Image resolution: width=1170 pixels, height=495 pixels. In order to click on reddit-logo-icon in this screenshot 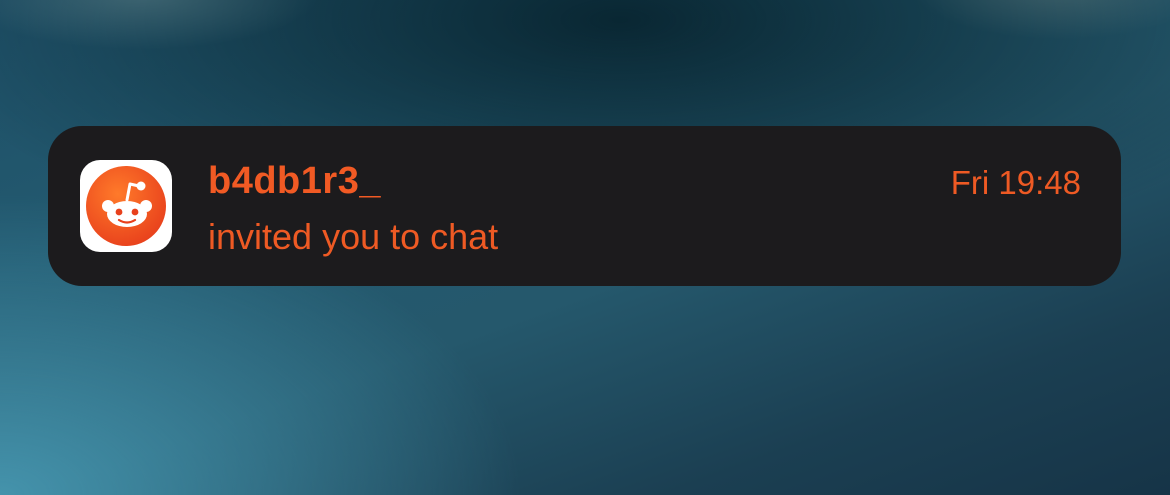, I will do `click(126, 206)`.